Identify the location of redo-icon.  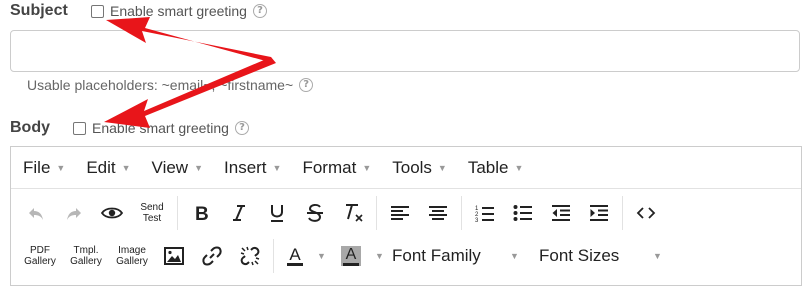
(74, 214).